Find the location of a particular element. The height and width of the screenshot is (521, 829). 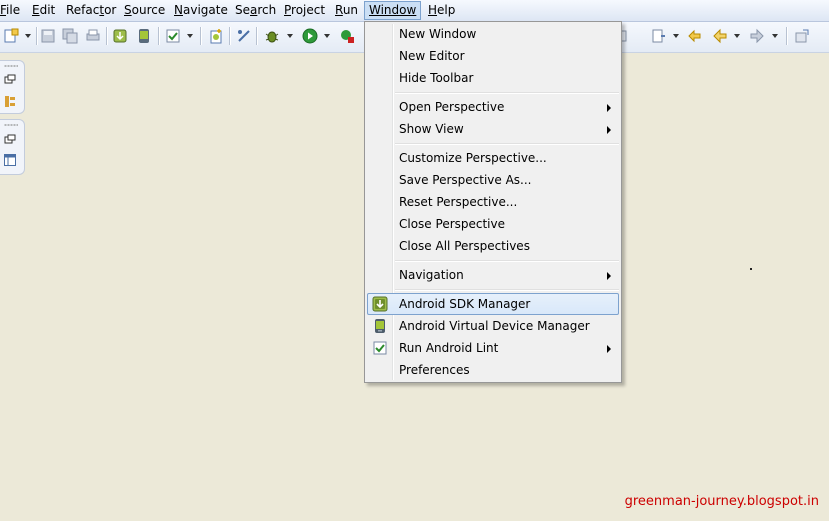

menu-item-run-android-lint: Run Android Lint is located at coordinates (493, 348).